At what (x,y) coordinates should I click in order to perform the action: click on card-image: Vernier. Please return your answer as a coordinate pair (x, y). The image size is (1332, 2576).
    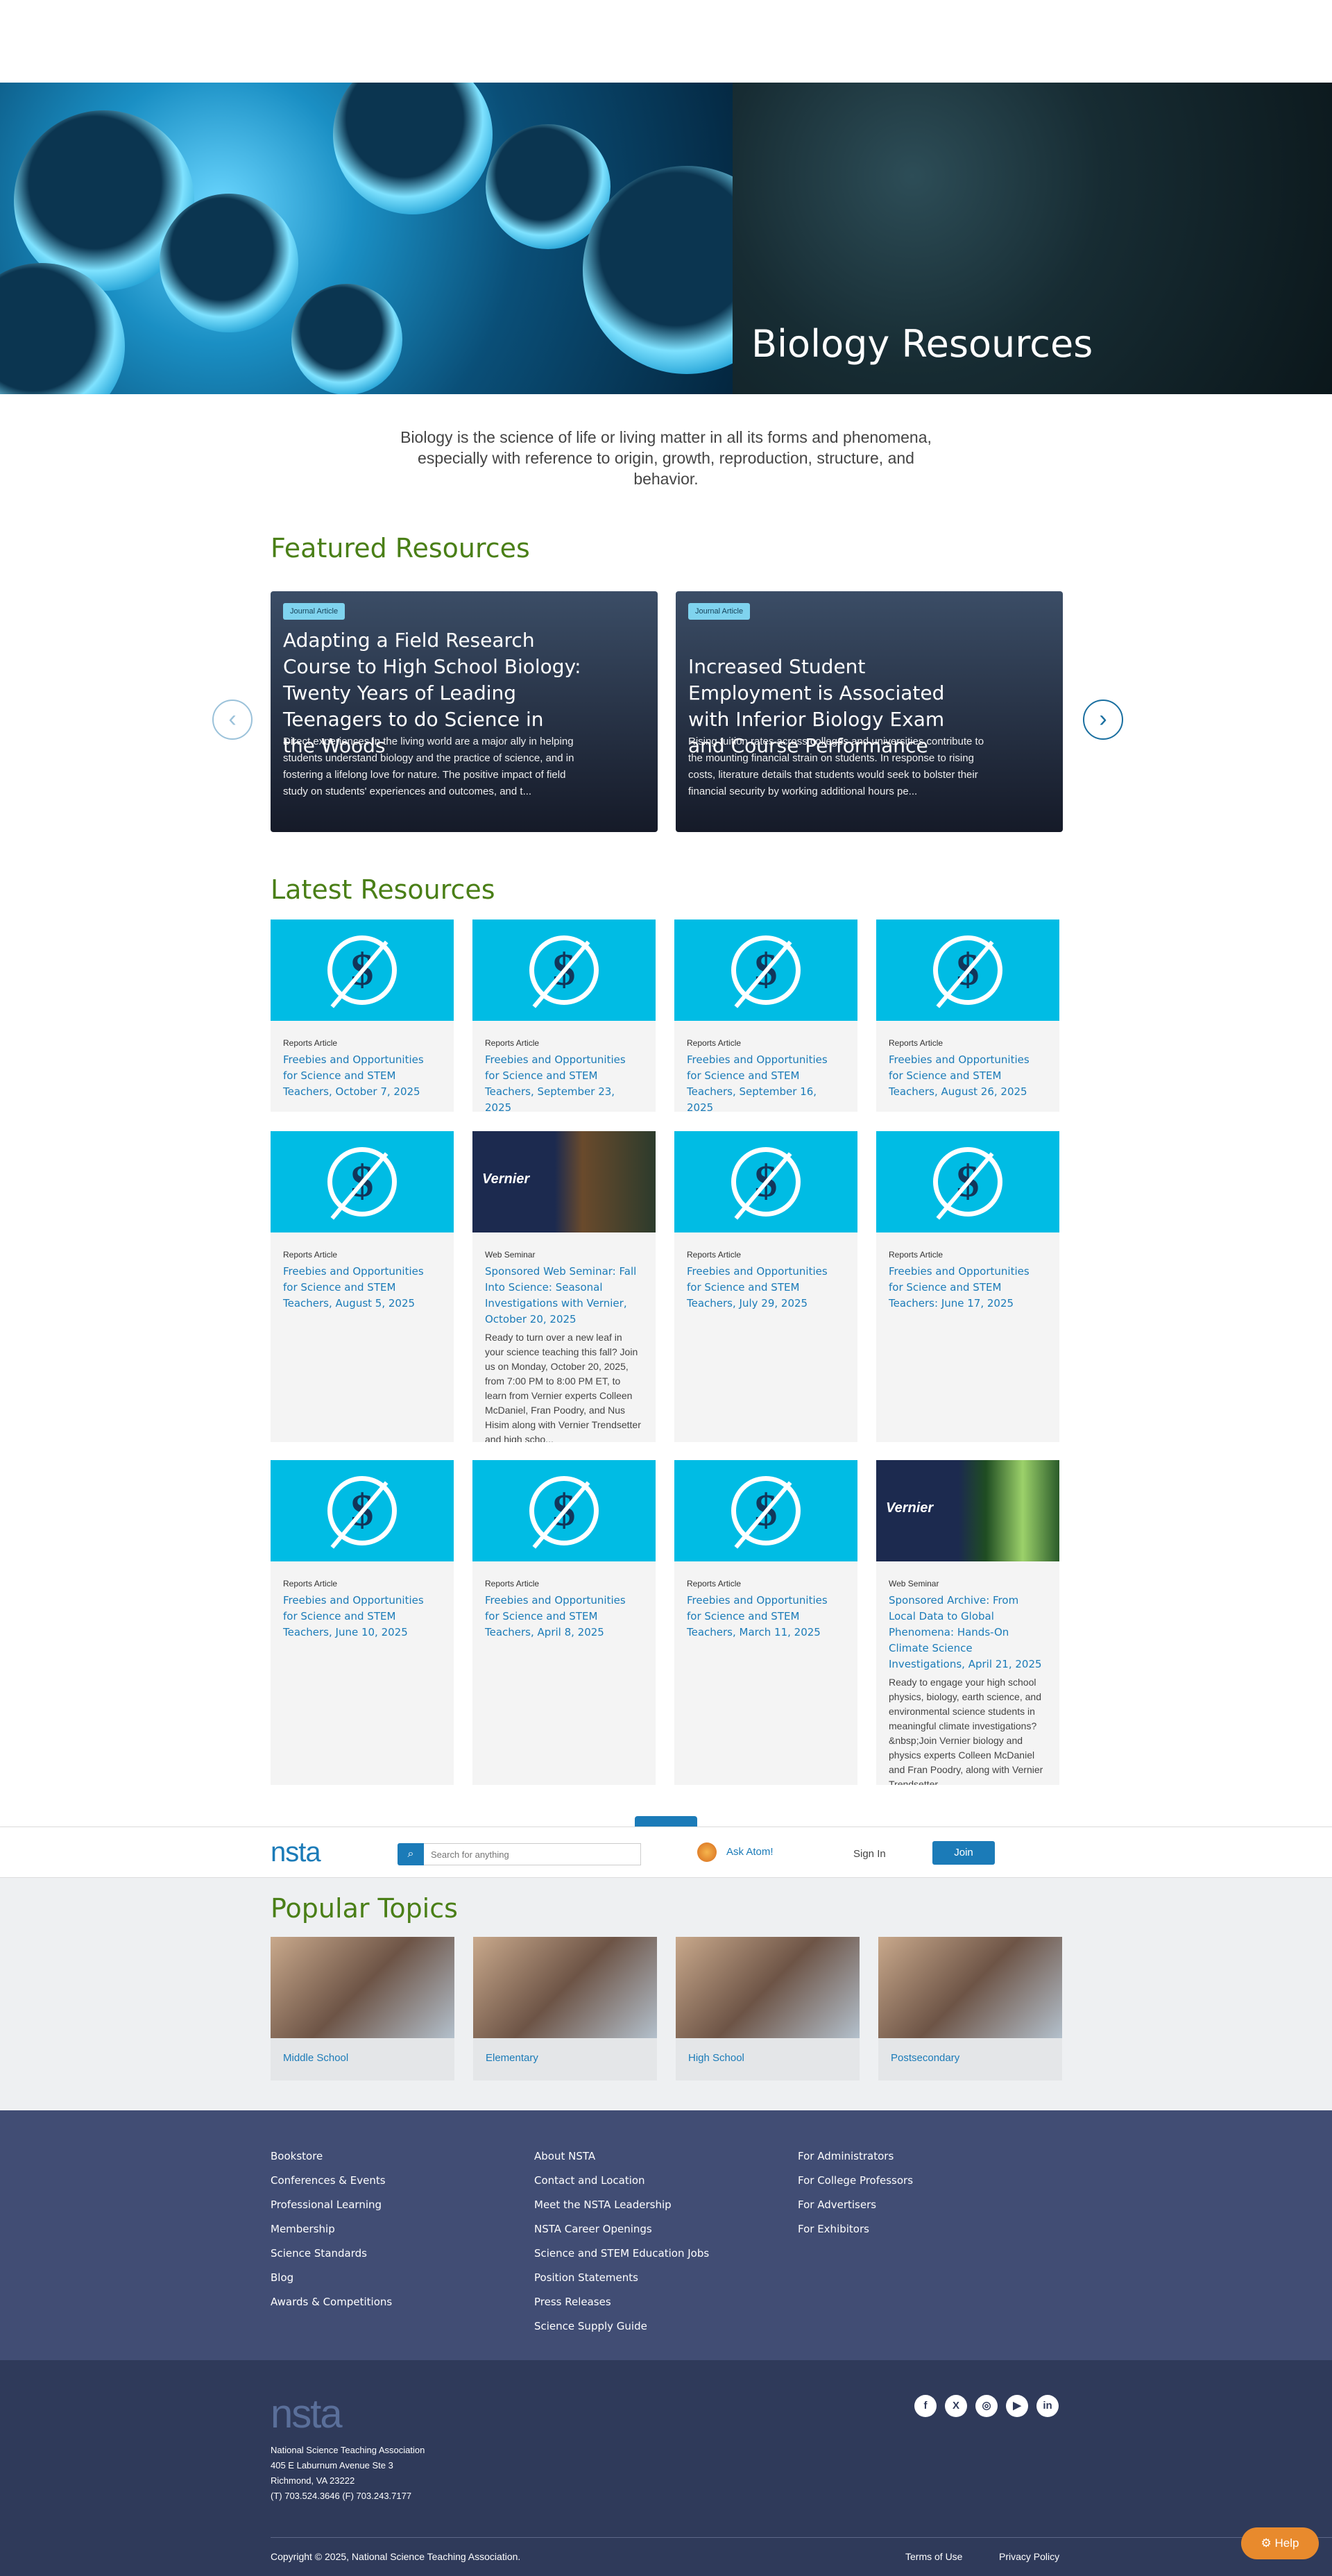
    Looking at the image, I should click on (564, 1182).